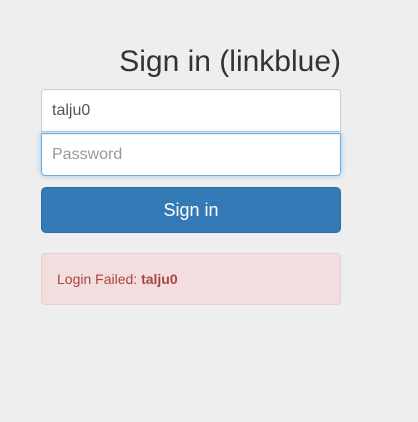 This screenshot has width=418, height=422. What do you see at coordinates (191, 279) in the screenshot?
I see `login-failed-alert: Login Failed: talju0` at bounding box center [191, 279].